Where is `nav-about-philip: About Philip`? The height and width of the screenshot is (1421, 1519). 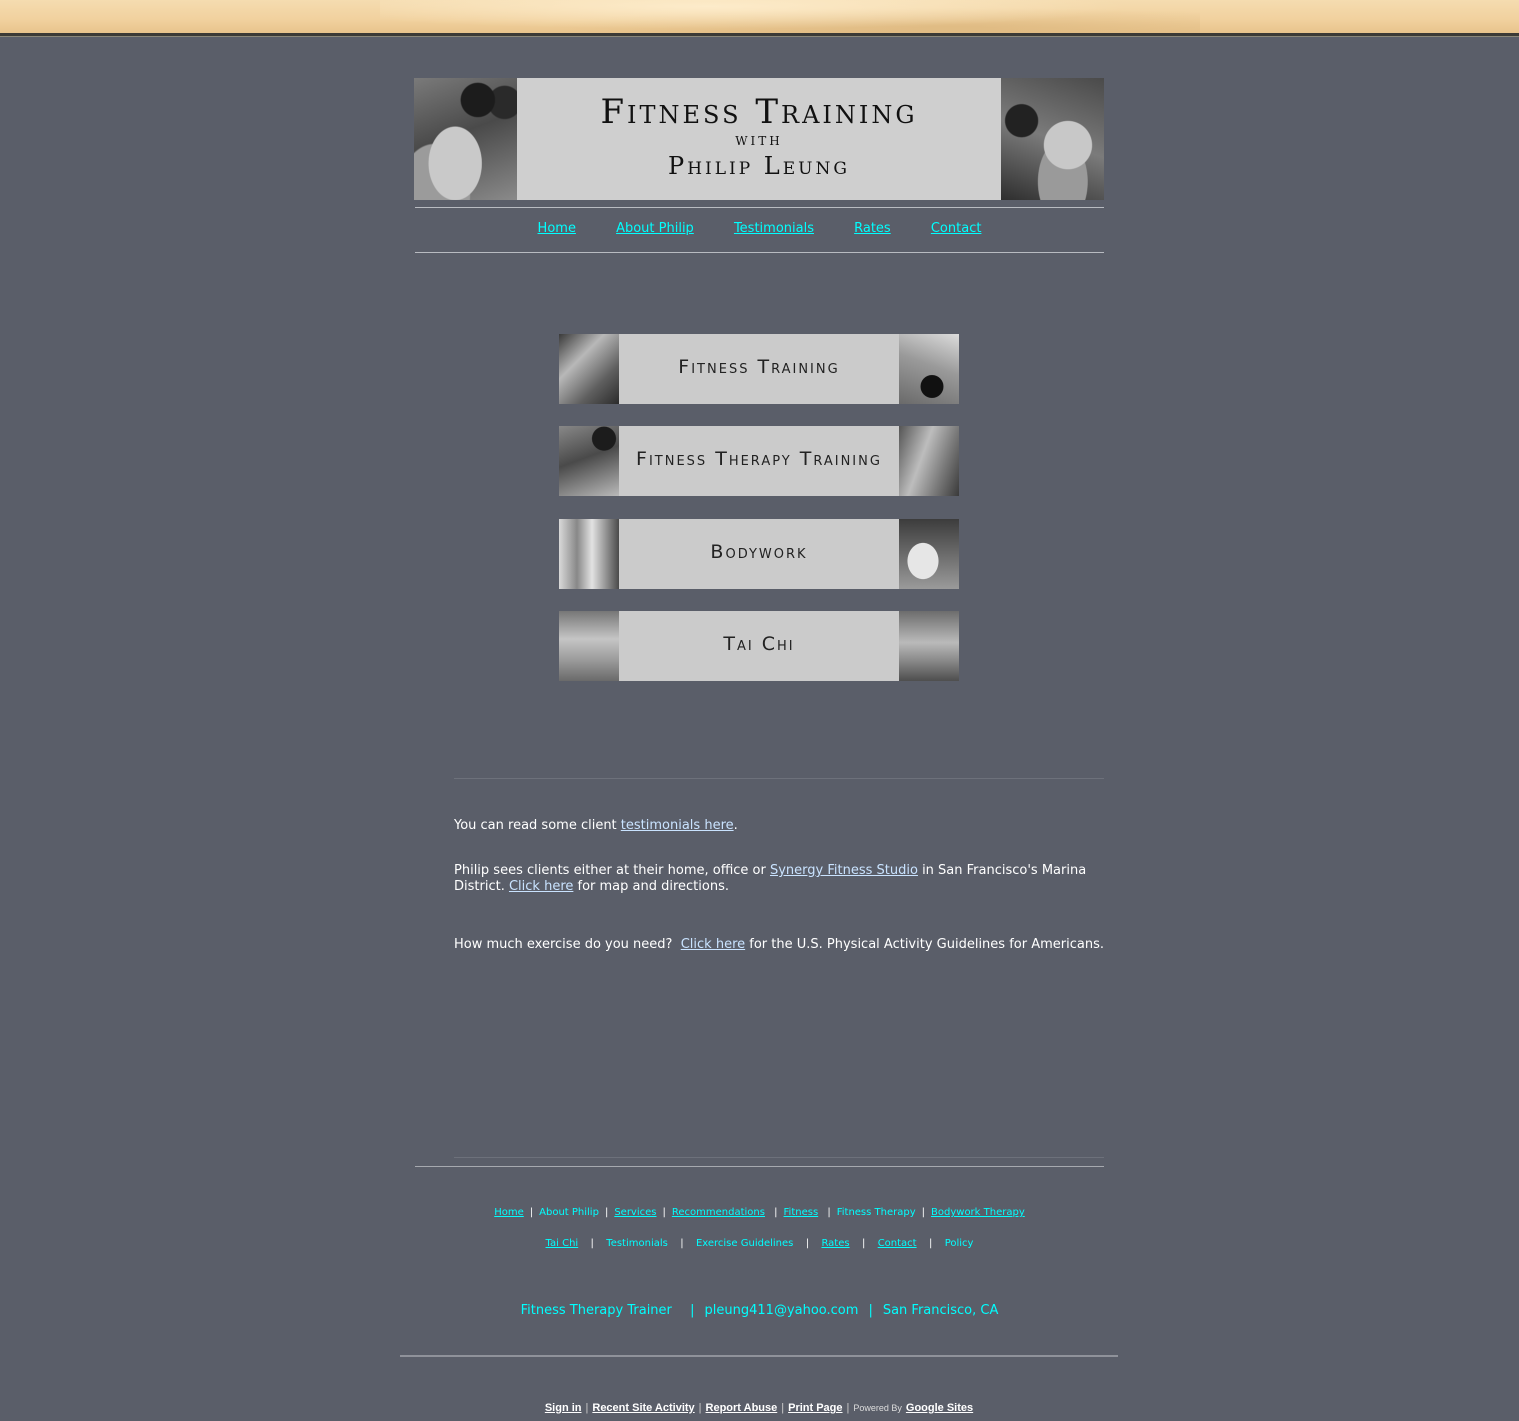
nav-about-philip: About Philip is located at coordinates (655, 228).